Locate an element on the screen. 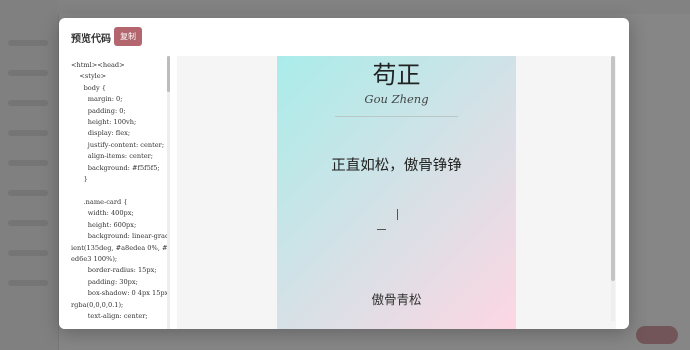 The width and height of the screenshot is (690, 350). code-line: width: 400px; is located at coordinates (102, 213).